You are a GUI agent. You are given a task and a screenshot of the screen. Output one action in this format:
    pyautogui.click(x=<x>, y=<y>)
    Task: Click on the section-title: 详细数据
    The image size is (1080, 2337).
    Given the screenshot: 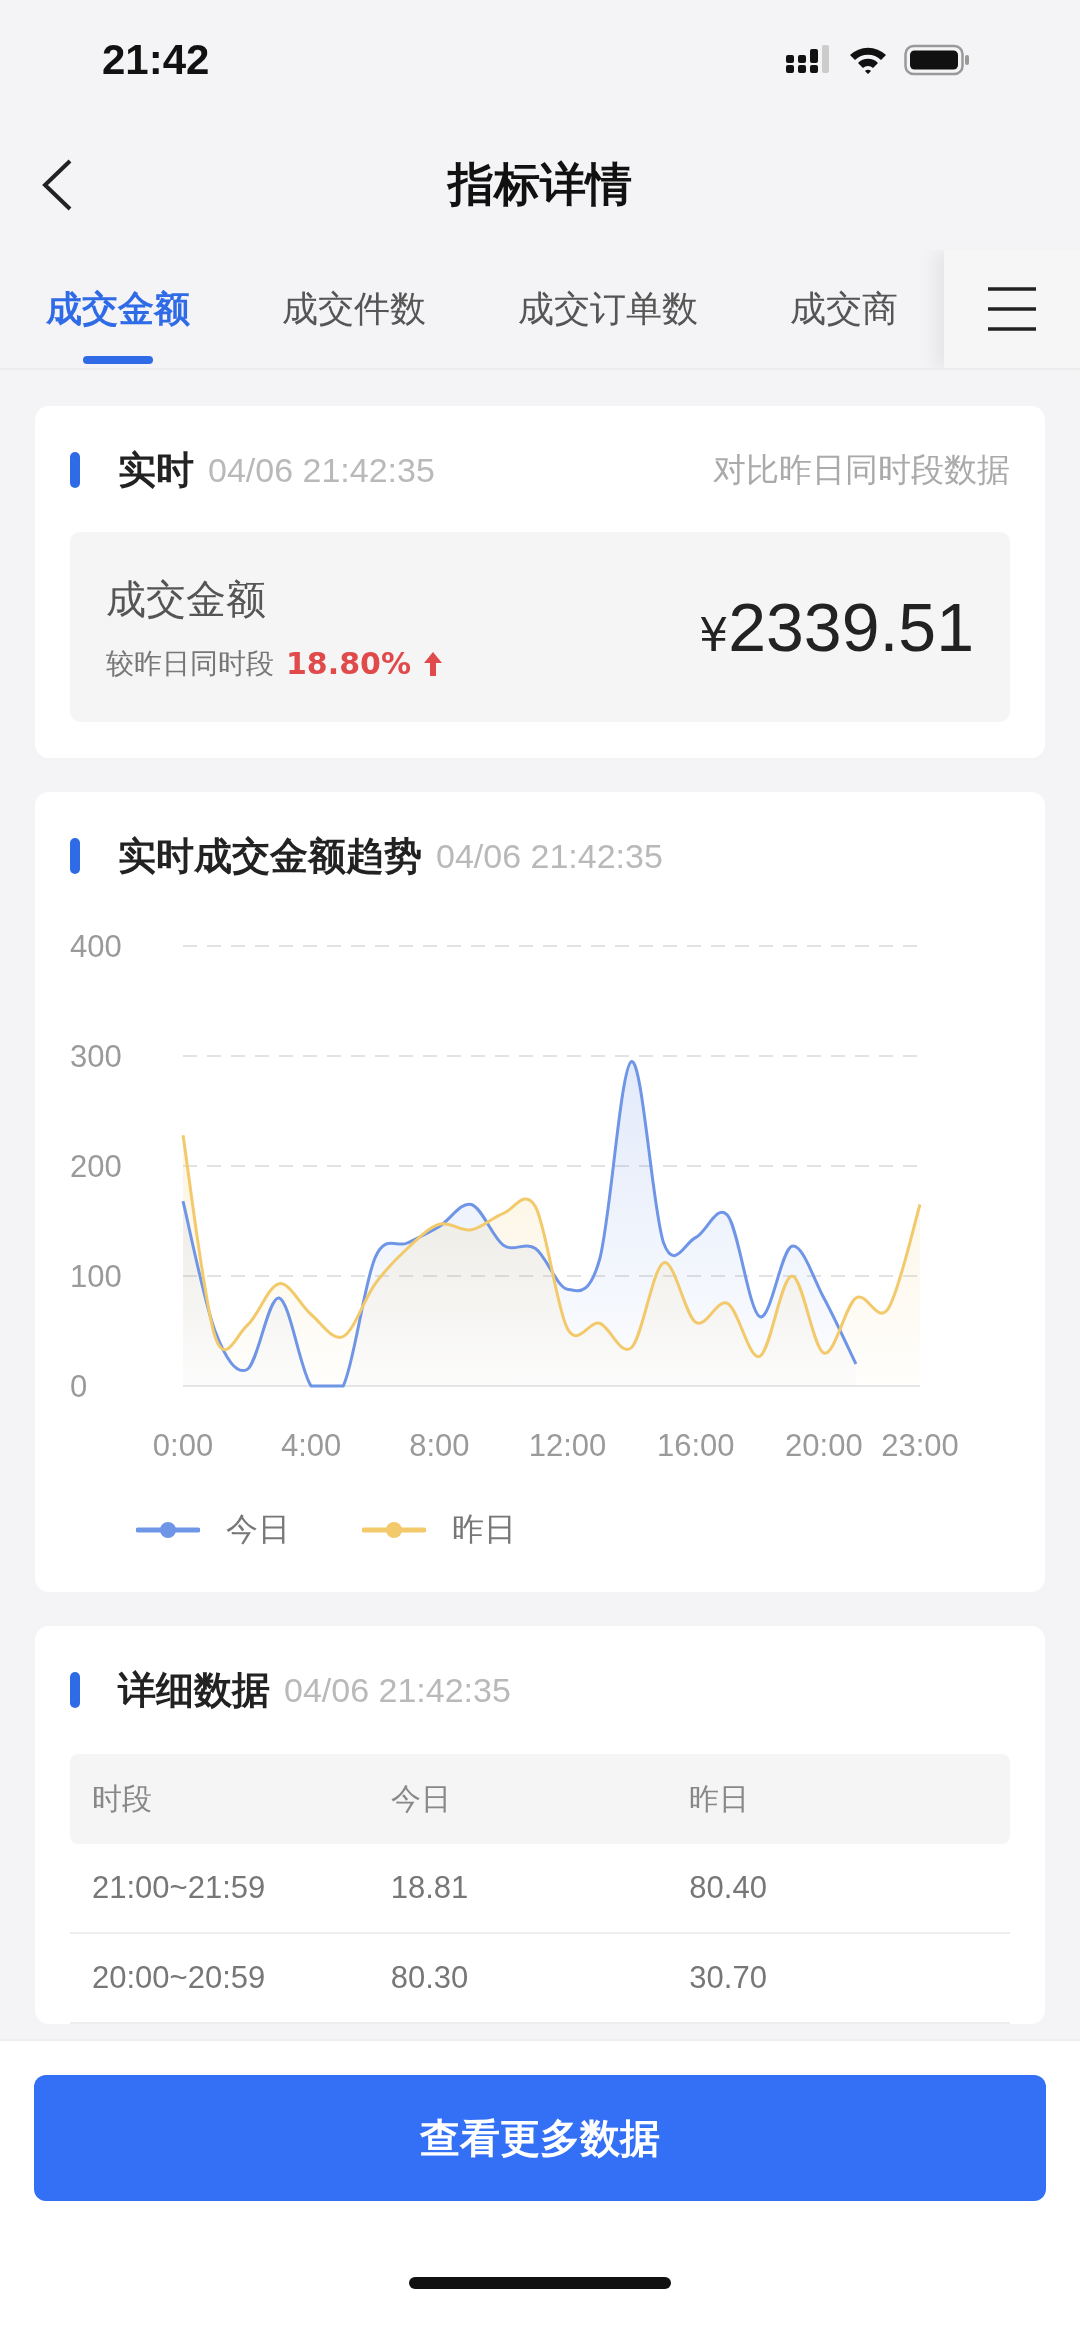 What is the action you would take?
    pyautogui.click(x=194, y=1690)
    